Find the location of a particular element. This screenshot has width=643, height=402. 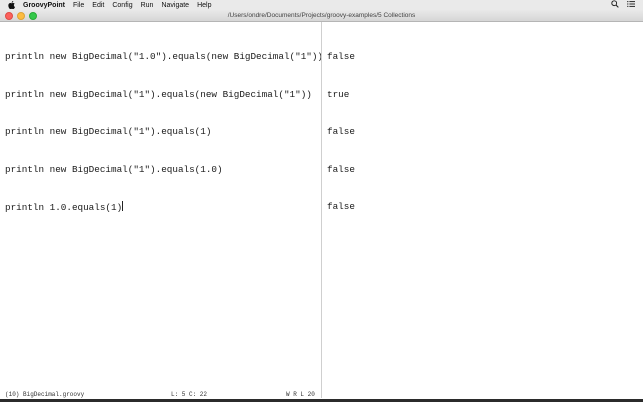

code-line-current: println 1.0.equals(1) is located at coordinates (164, 207).